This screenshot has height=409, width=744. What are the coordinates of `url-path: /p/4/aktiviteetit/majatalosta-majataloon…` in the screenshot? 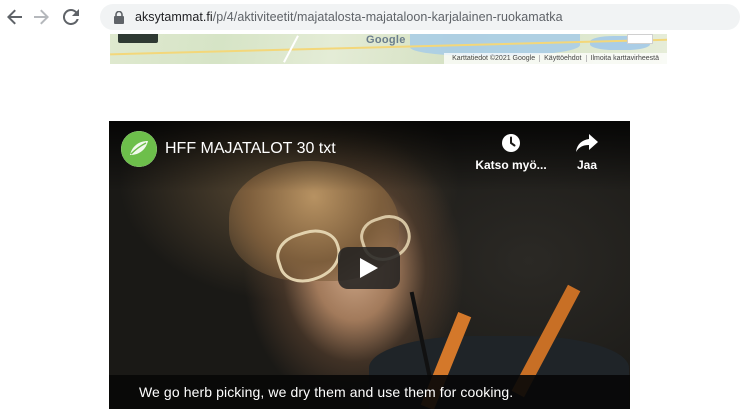 It's located at (387, 17).